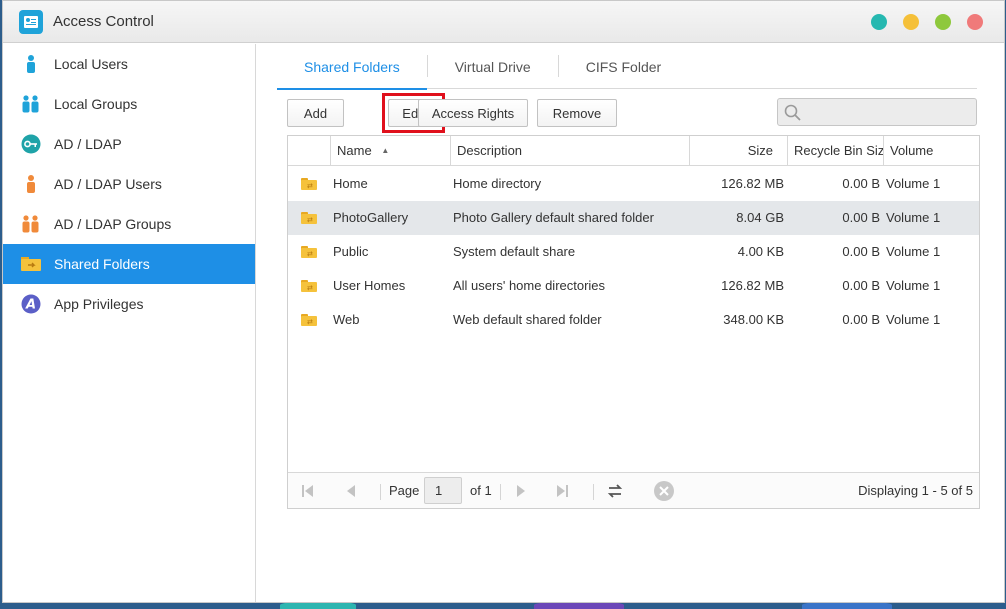 The image size is (1006, 609). What do you see at coordinates (633, 490) in the screenshot?
I see `pagination-bar: Page 1 of 1 Displaying 1 - 5 of 5` at bounding box center [633, 490].